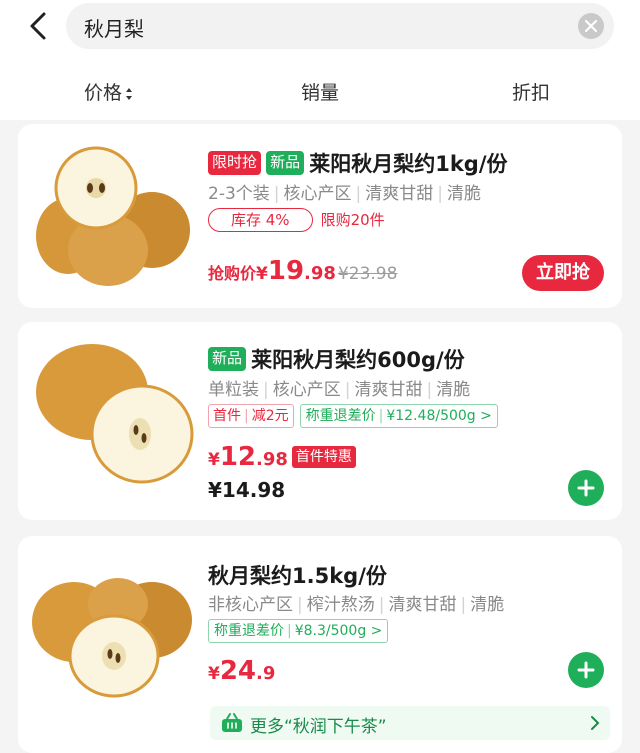 The height and width of the screenshot is (753, 640). Describe the element at coordinates (410, 723) in the screenshot. I see `more-collection-link: 更多“秋润下午茶”` at that location.